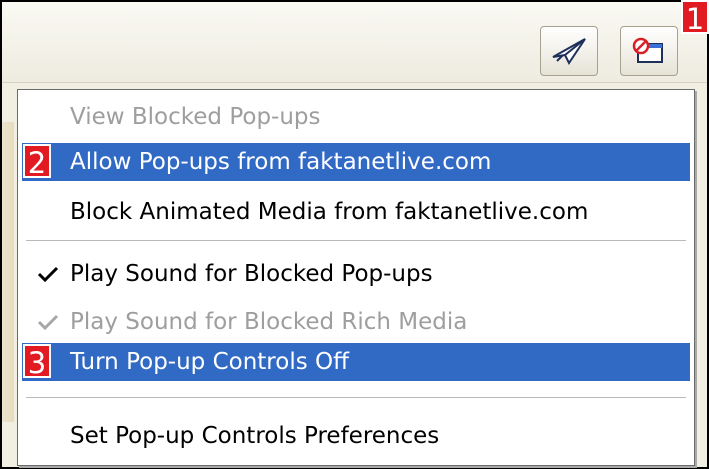 The width and height of the screenshot is (709, 469). I want to click on toolbar-button-send, so click(569, 51).